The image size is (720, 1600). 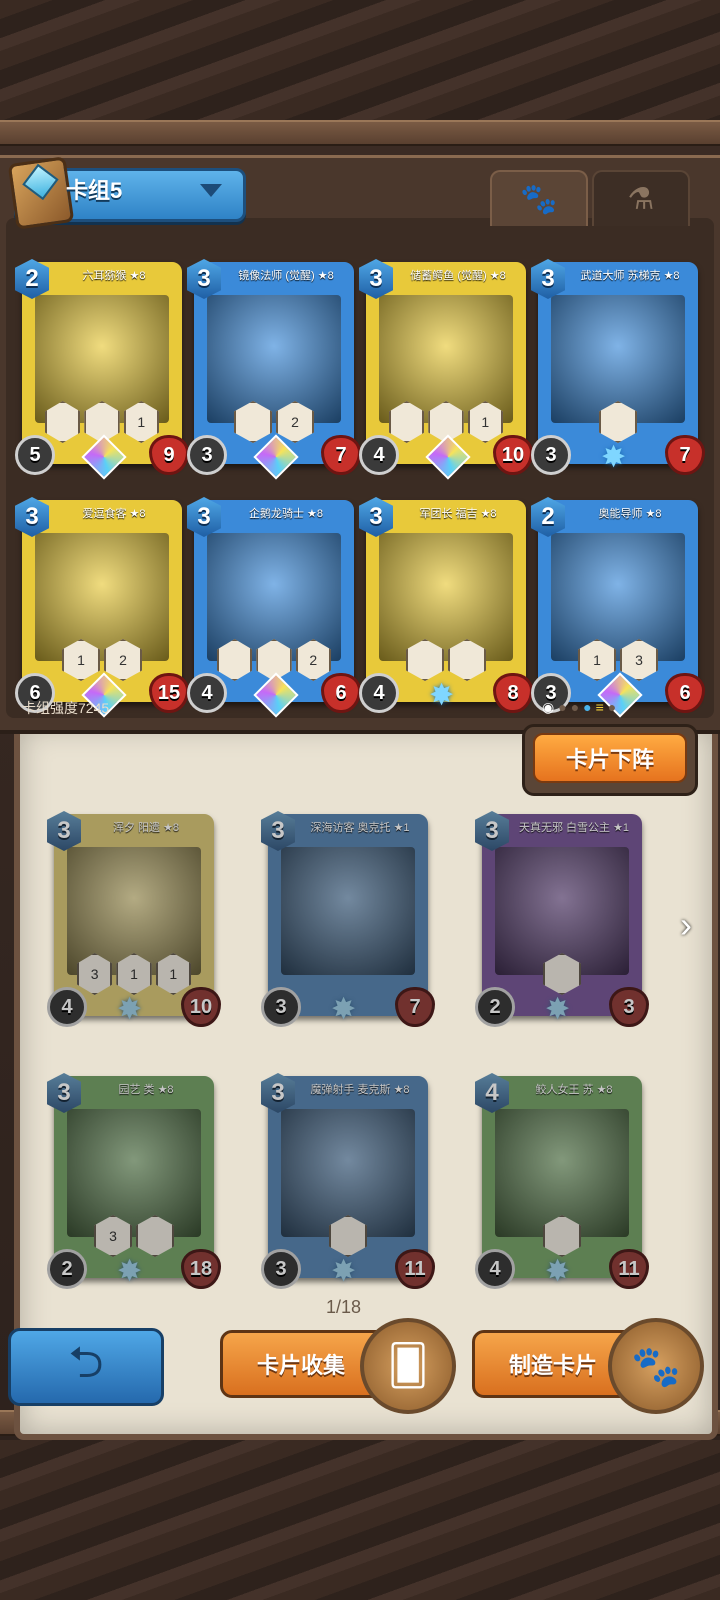 I want to click on card-name: 武道大师 苏梯克 ★8, so click(x=630, y=276).